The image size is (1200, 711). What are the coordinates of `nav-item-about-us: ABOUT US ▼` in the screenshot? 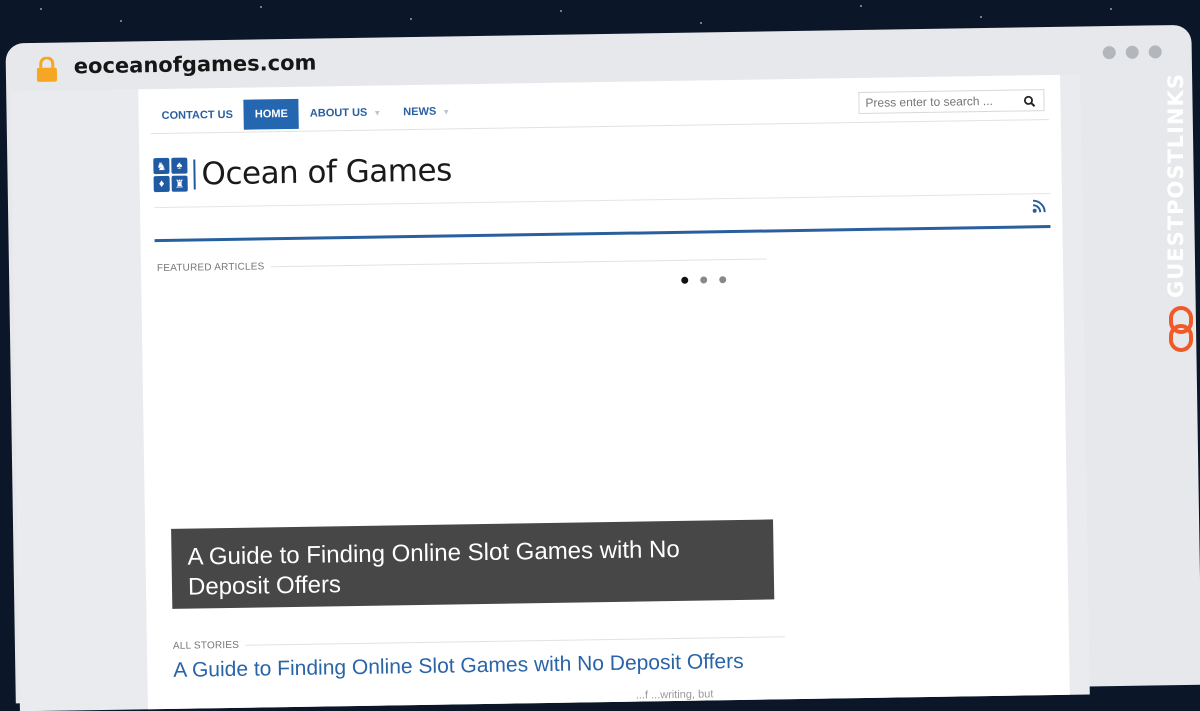 It's located at (346, 112).